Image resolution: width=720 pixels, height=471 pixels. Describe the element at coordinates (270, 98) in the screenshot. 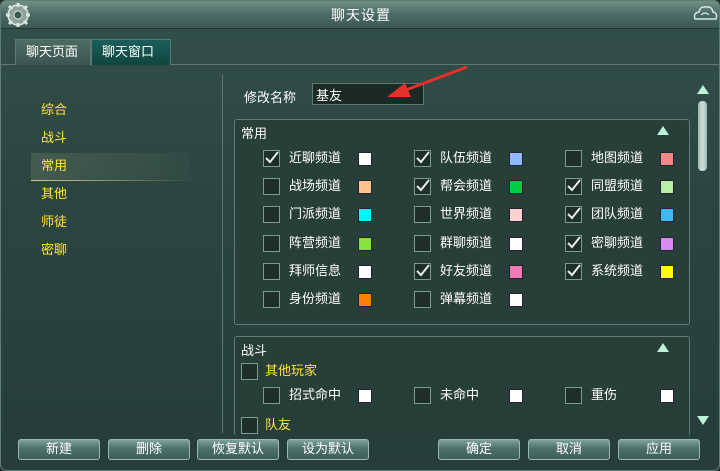

I see `rename-label: 修改名称` at that location.